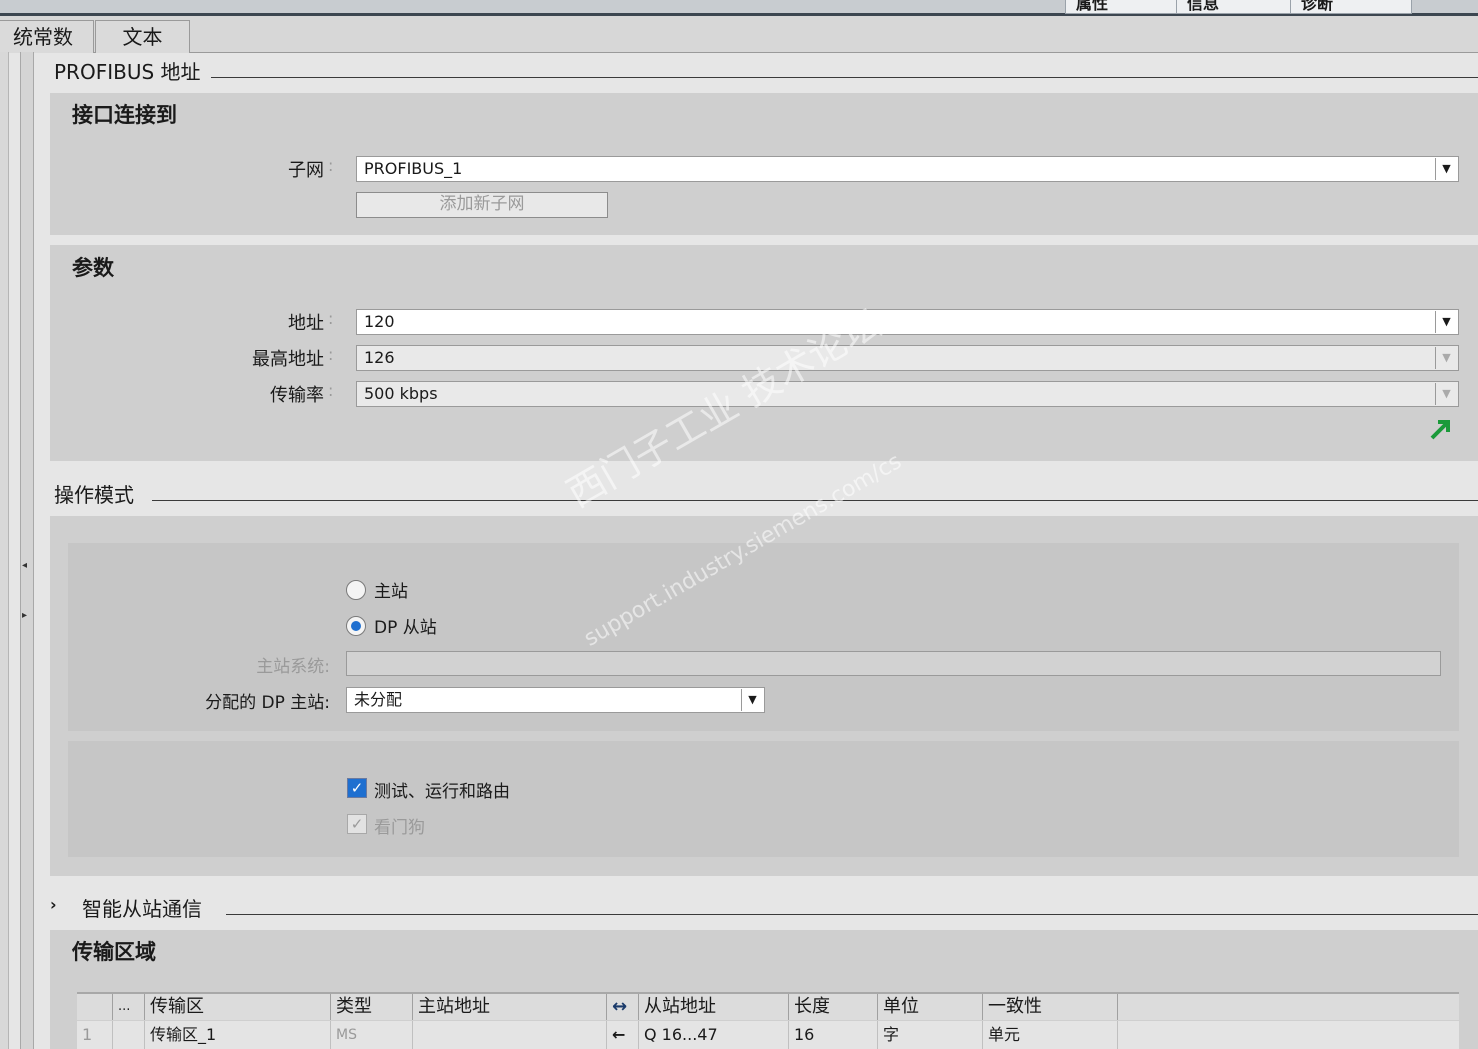 This screenshot has height=1049, width=1478. What do you see at coordinates (833, 1007) in the screenshot?
I see `table-header-length: 长度` at bounding box center [833, 1007].